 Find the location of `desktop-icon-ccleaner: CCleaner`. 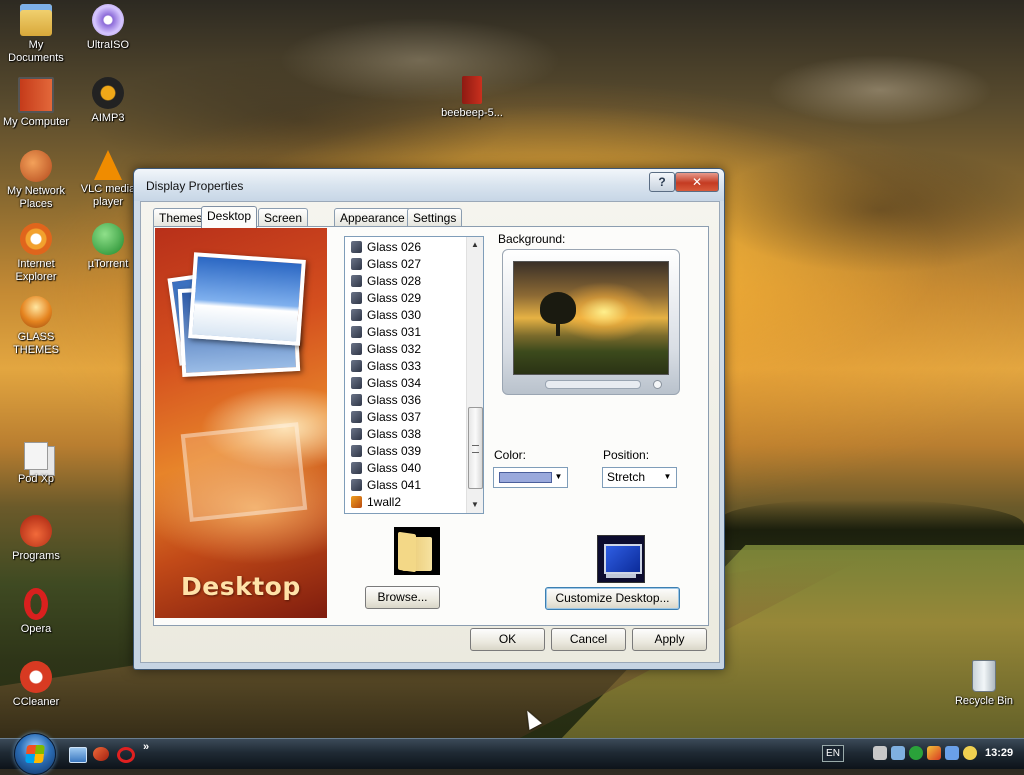

desktop-icon-ccleaner: CCleaner is located at coordinates (36, 685).